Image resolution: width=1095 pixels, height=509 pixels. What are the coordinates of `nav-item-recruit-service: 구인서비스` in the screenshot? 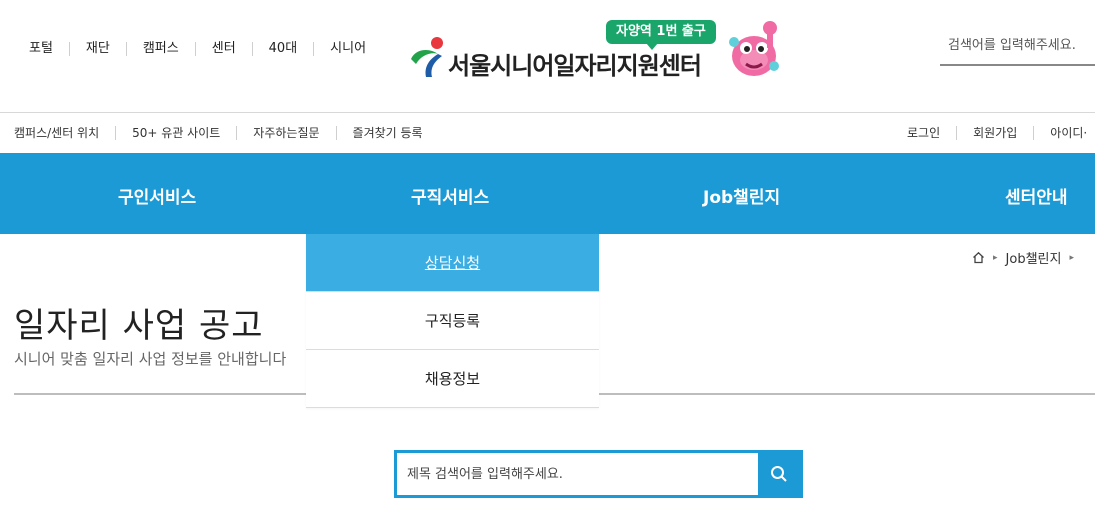 It's located at (157, 195).